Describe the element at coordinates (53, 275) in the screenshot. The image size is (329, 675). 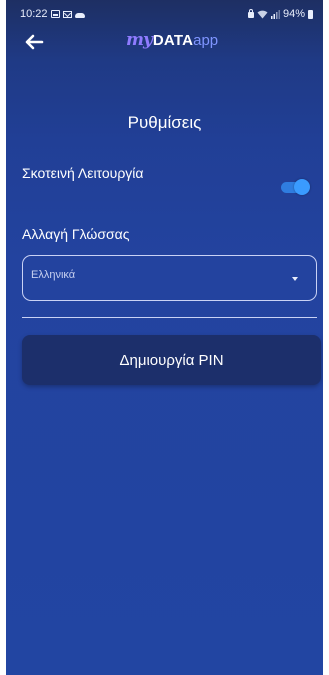
I see `language-selected-value: Ελληνικά` at that location.